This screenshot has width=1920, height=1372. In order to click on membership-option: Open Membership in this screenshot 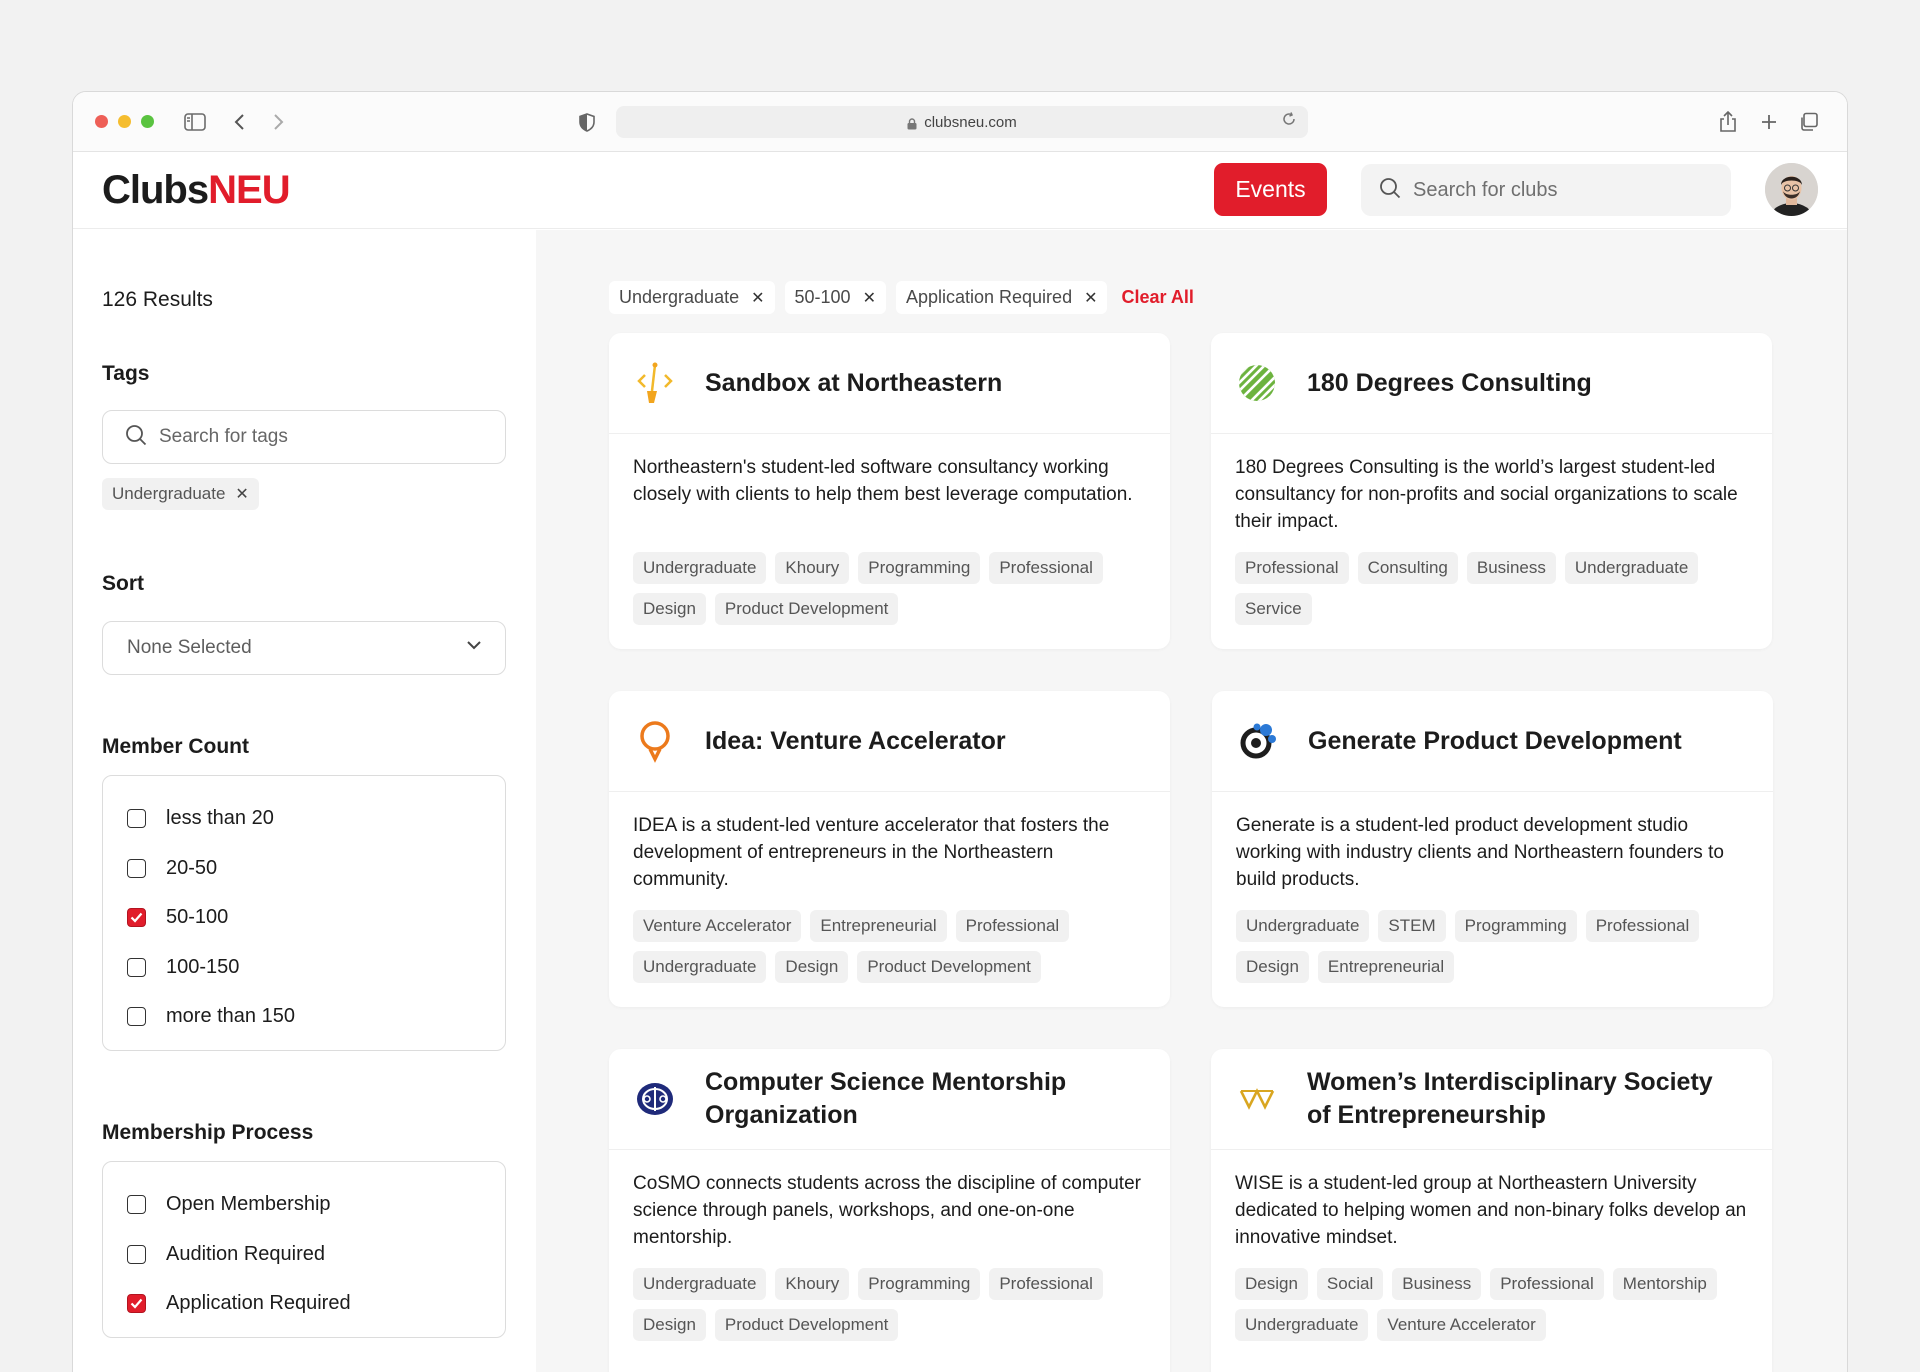, I will do `click(316, 1205)`.